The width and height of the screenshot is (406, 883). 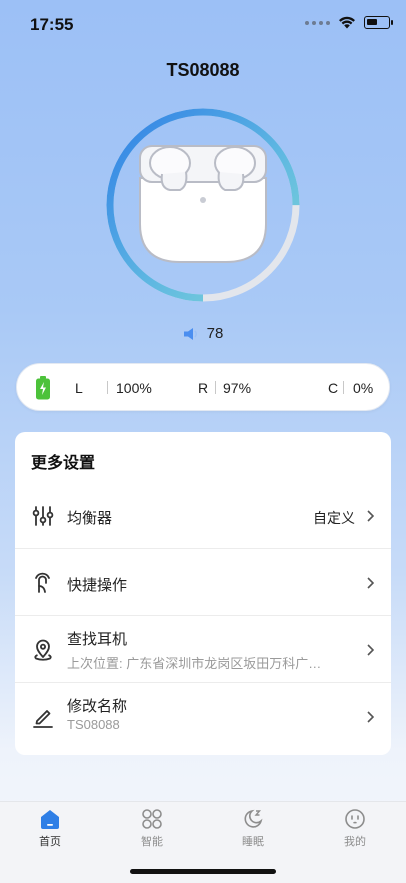 I want to click on earbuds-case-image, so click(x=203, y=204).